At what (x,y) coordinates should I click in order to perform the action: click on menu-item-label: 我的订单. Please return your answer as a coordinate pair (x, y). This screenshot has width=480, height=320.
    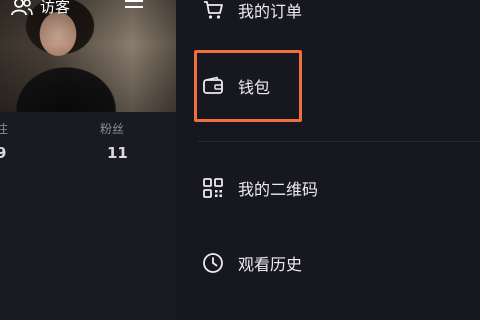
    Looking at the image, I should click on (270, 11).